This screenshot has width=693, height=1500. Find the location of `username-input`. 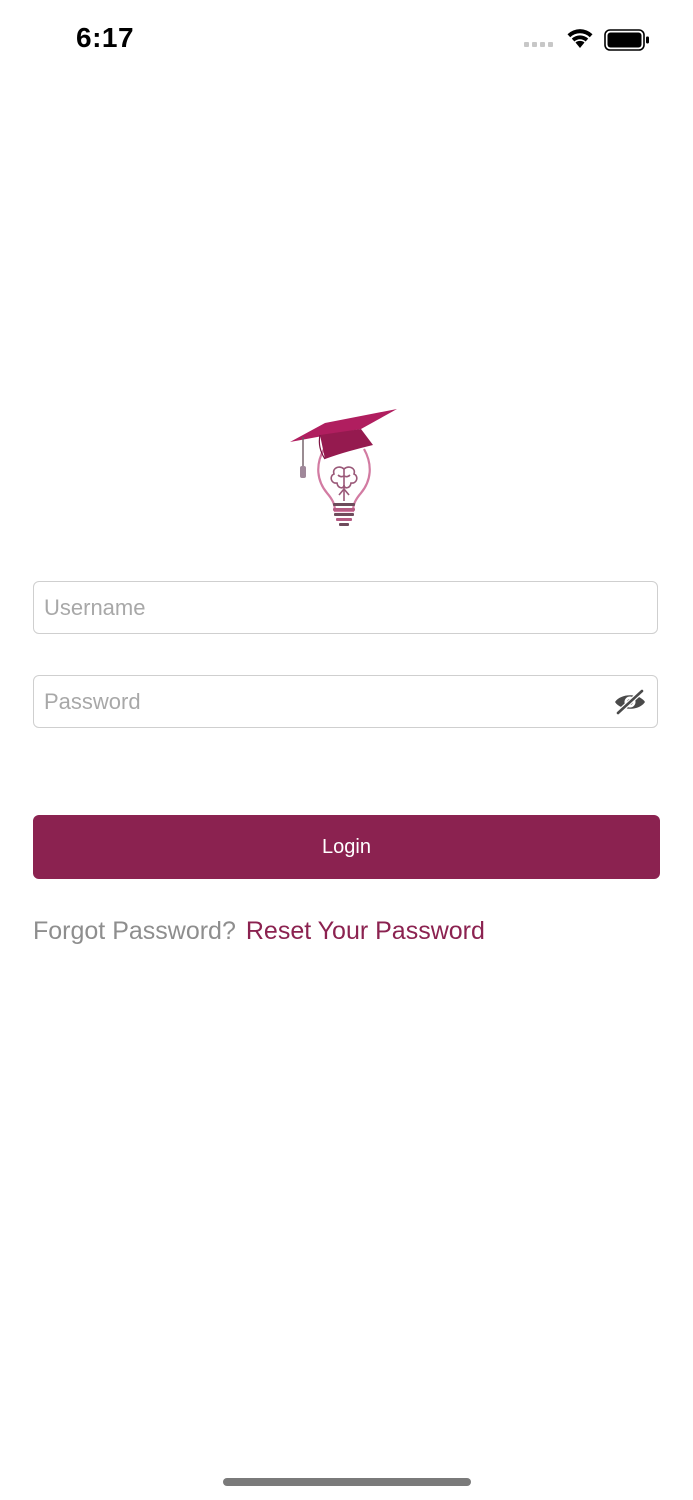

username-input is located at coordinates (324, 607).